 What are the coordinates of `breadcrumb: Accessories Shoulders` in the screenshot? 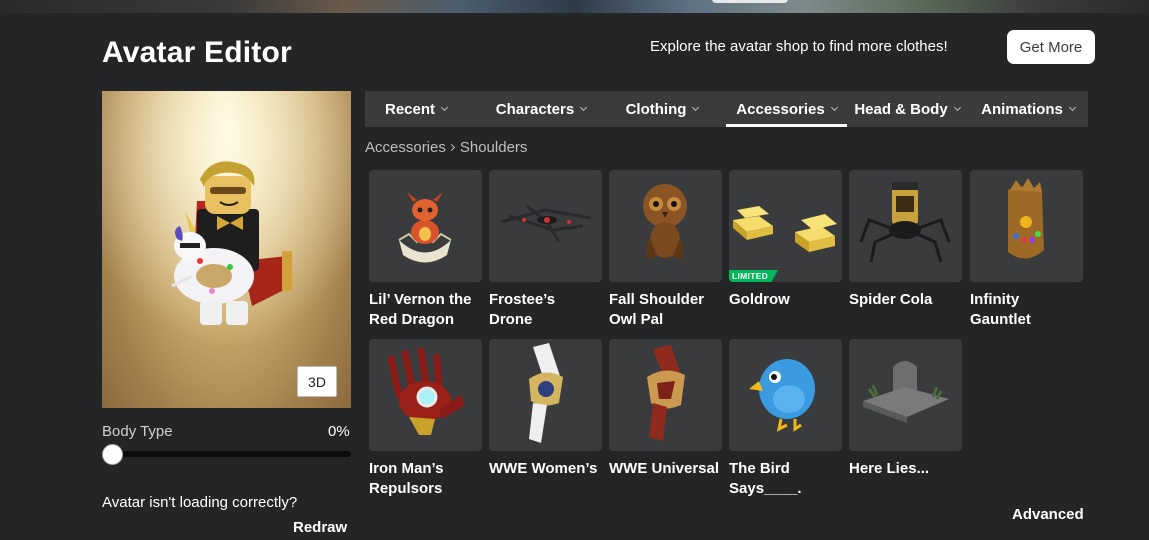 It's located at (446, 147).